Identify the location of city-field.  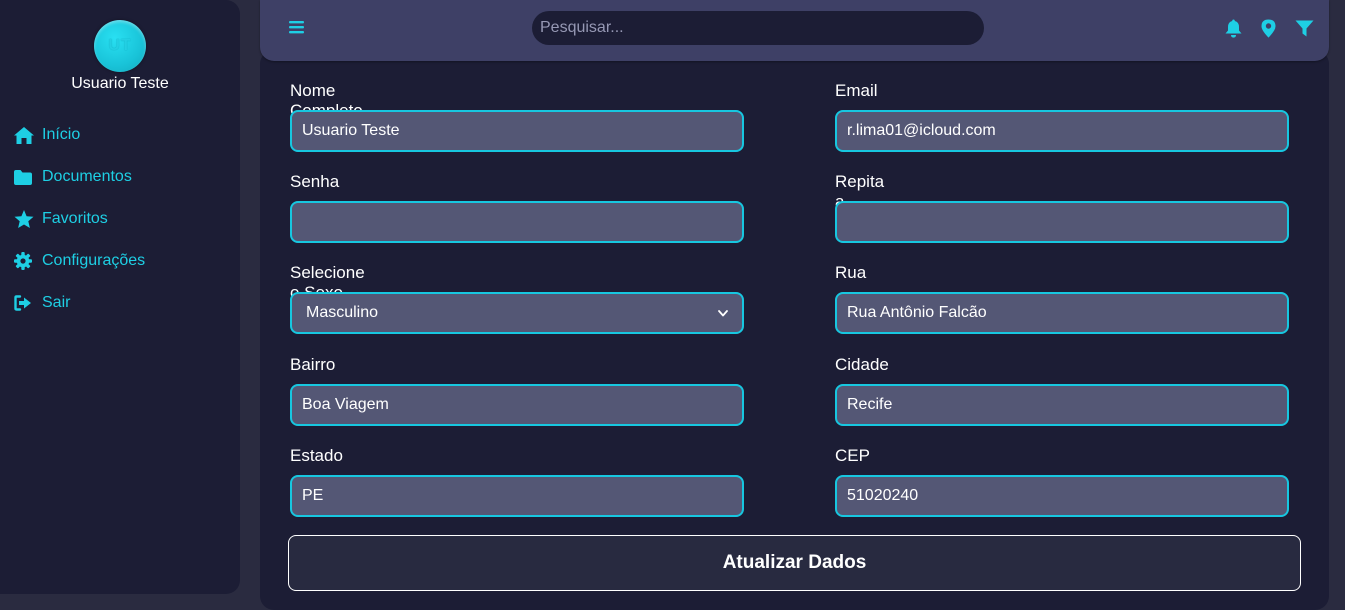
(1062, 405).